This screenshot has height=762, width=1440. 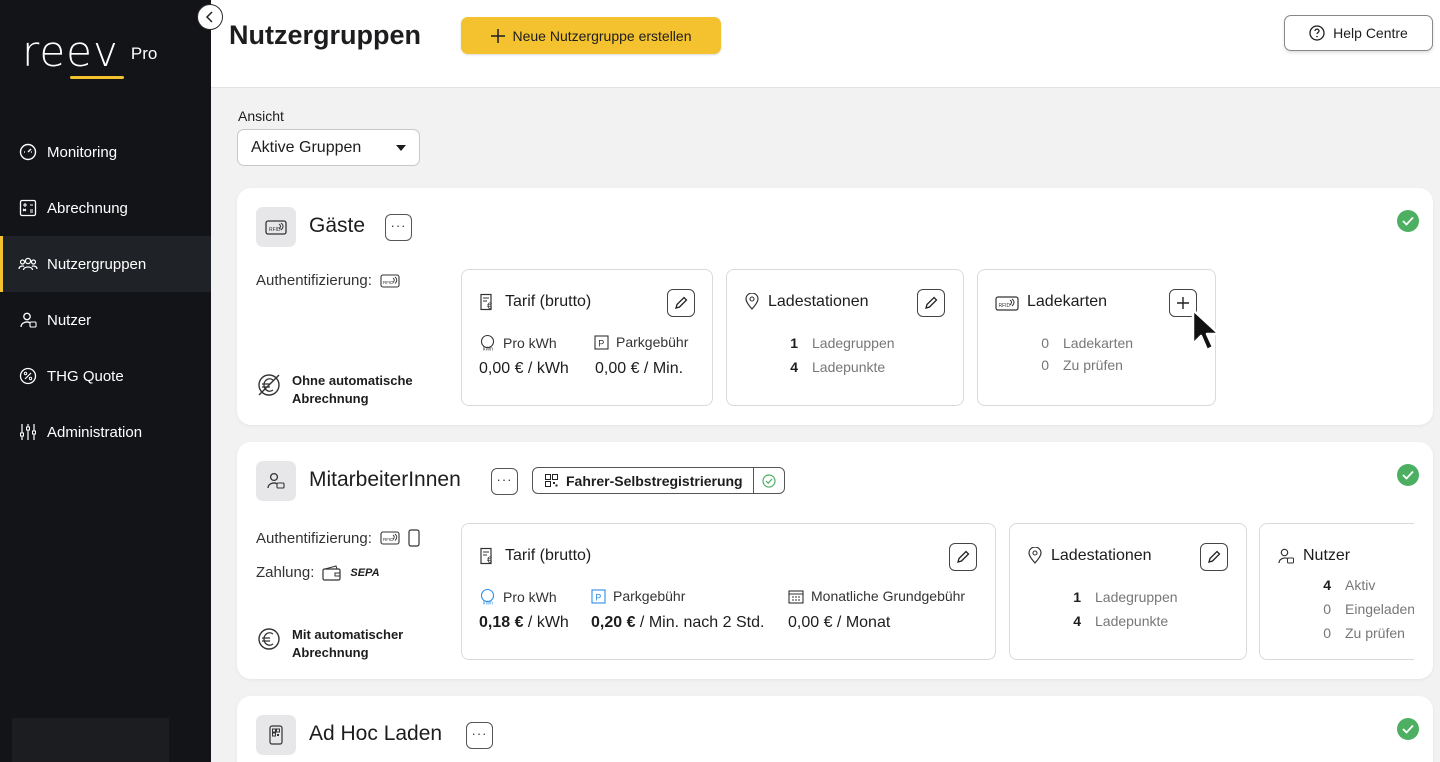 What do you see at coordinates (524, 368) in the screenshot?
I see `per-kwh-value: 0,00 € / kWh` at bounding box center [524, 368].